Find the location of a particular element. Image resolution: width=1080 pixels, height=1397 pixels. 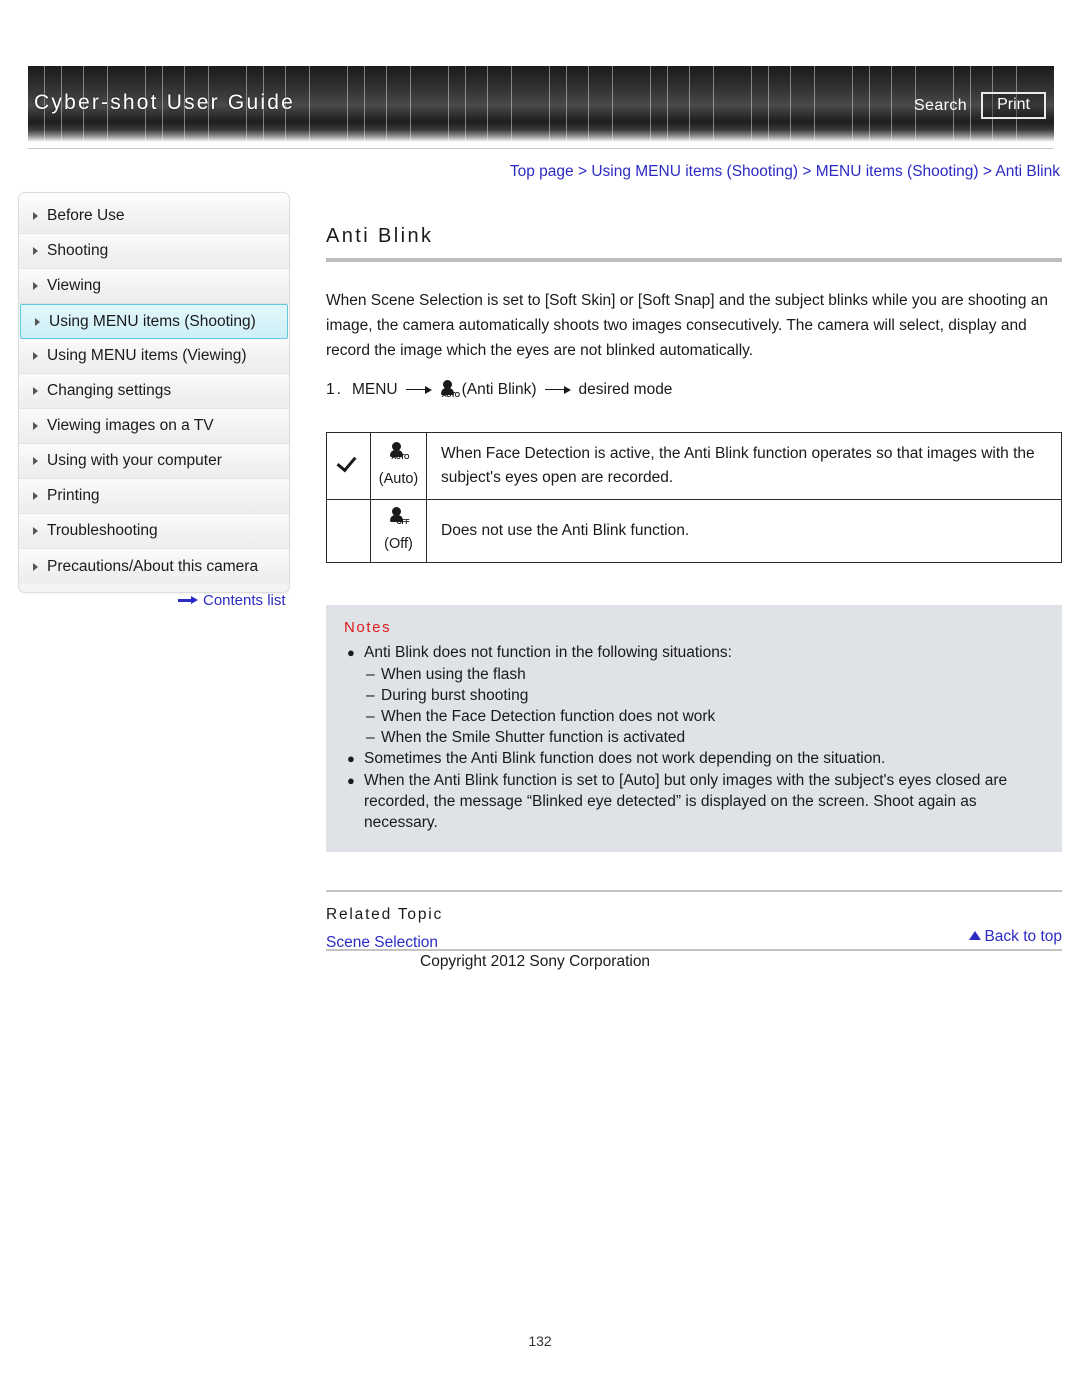

breadcrumb-item-anti-blink: Anti Blink is located at coordinates (1027, 171).